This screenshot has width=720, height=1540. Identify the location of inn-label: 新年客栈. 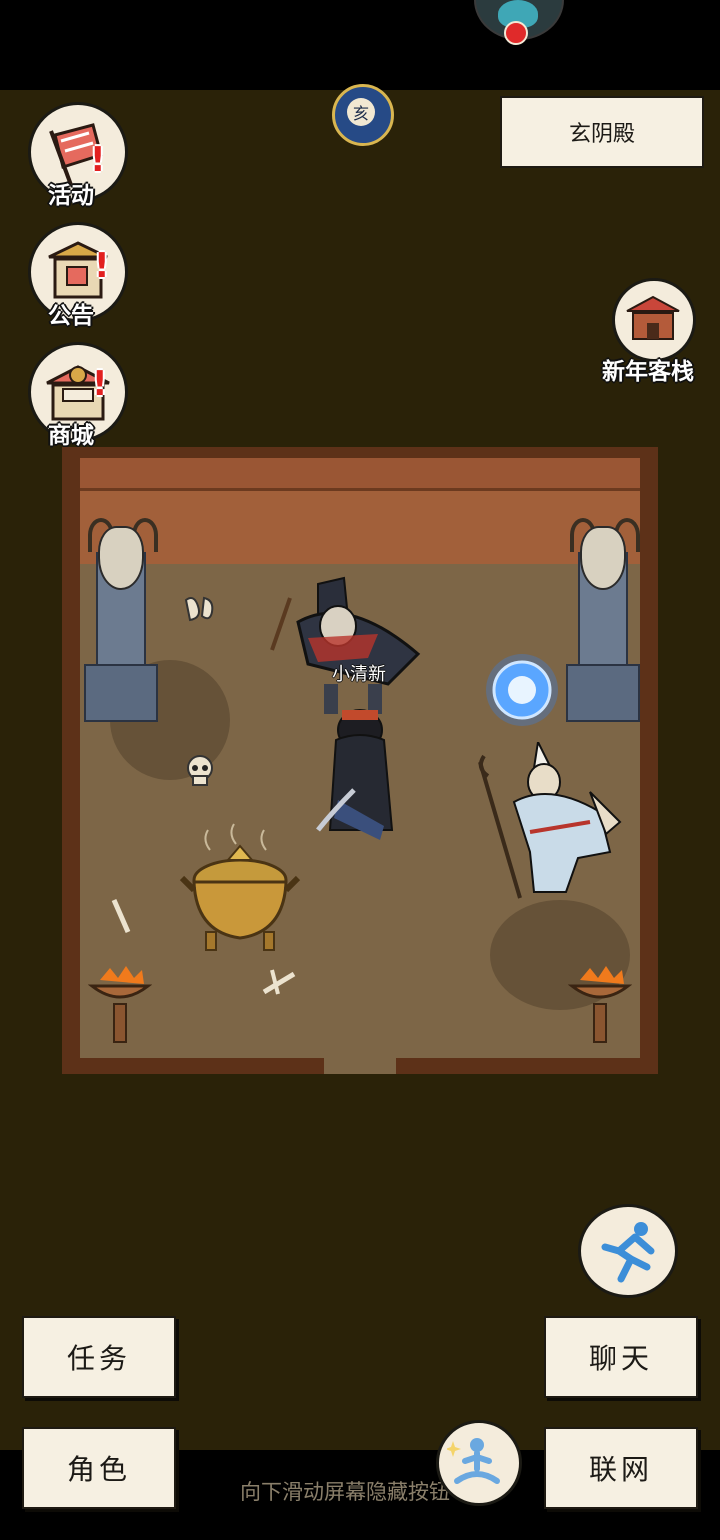
(648, 372).